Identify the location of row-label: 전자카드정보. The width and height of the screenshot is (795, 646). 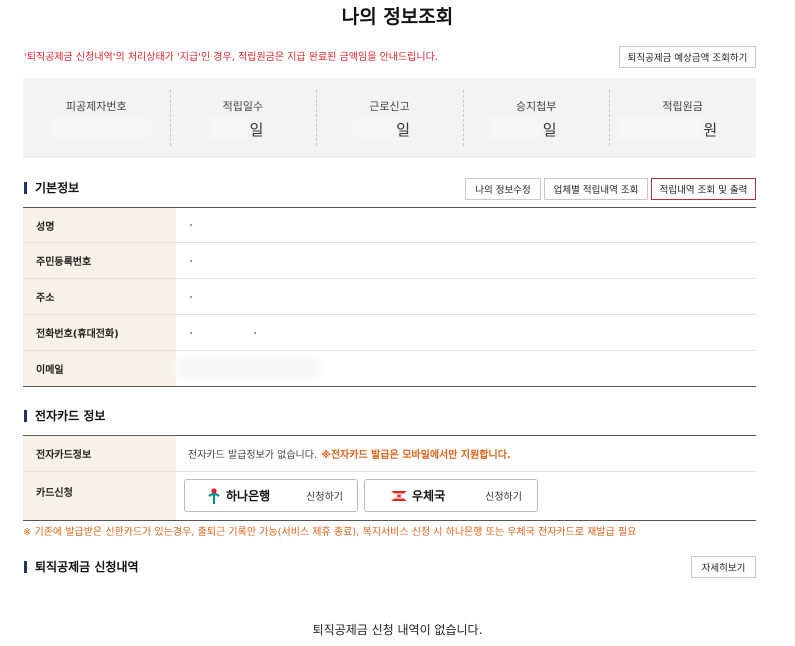
(99, 453).